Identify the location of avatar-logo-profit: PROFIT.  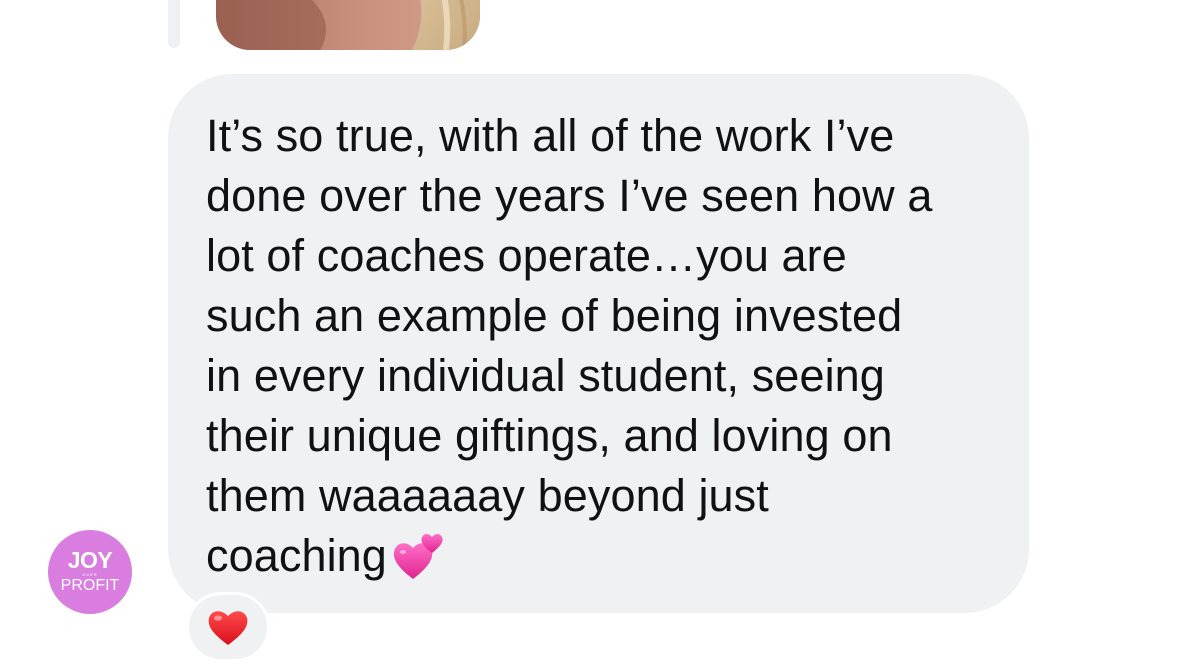
(90, 585).